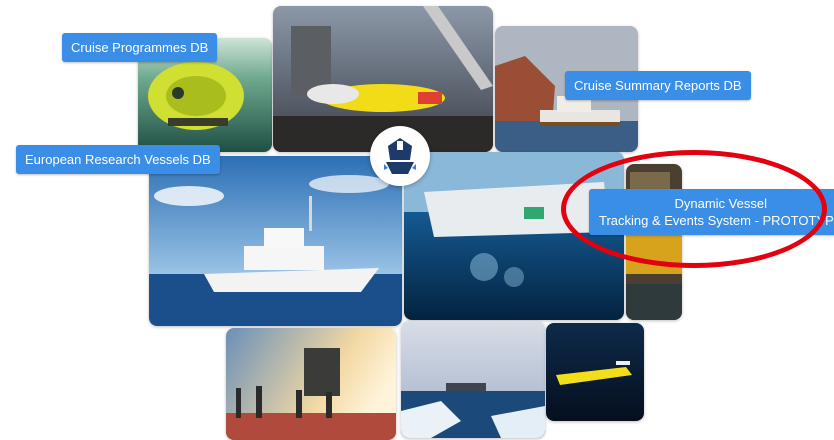  What do you see at coordinates (275, 241) in the screenshot?
I see `white-research-ship-photo` at bounding box center [275, 241].